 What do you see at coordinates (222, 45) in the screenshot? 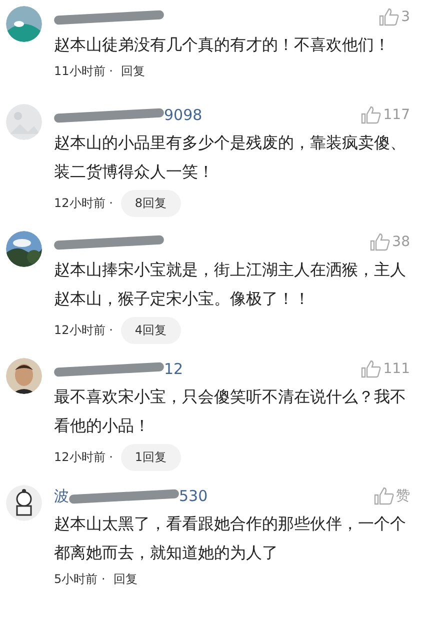
I see `comment-text: 赵本山徒弟没有几个真的有才的！不喜欢他们！` at bounding box center [222, 45].